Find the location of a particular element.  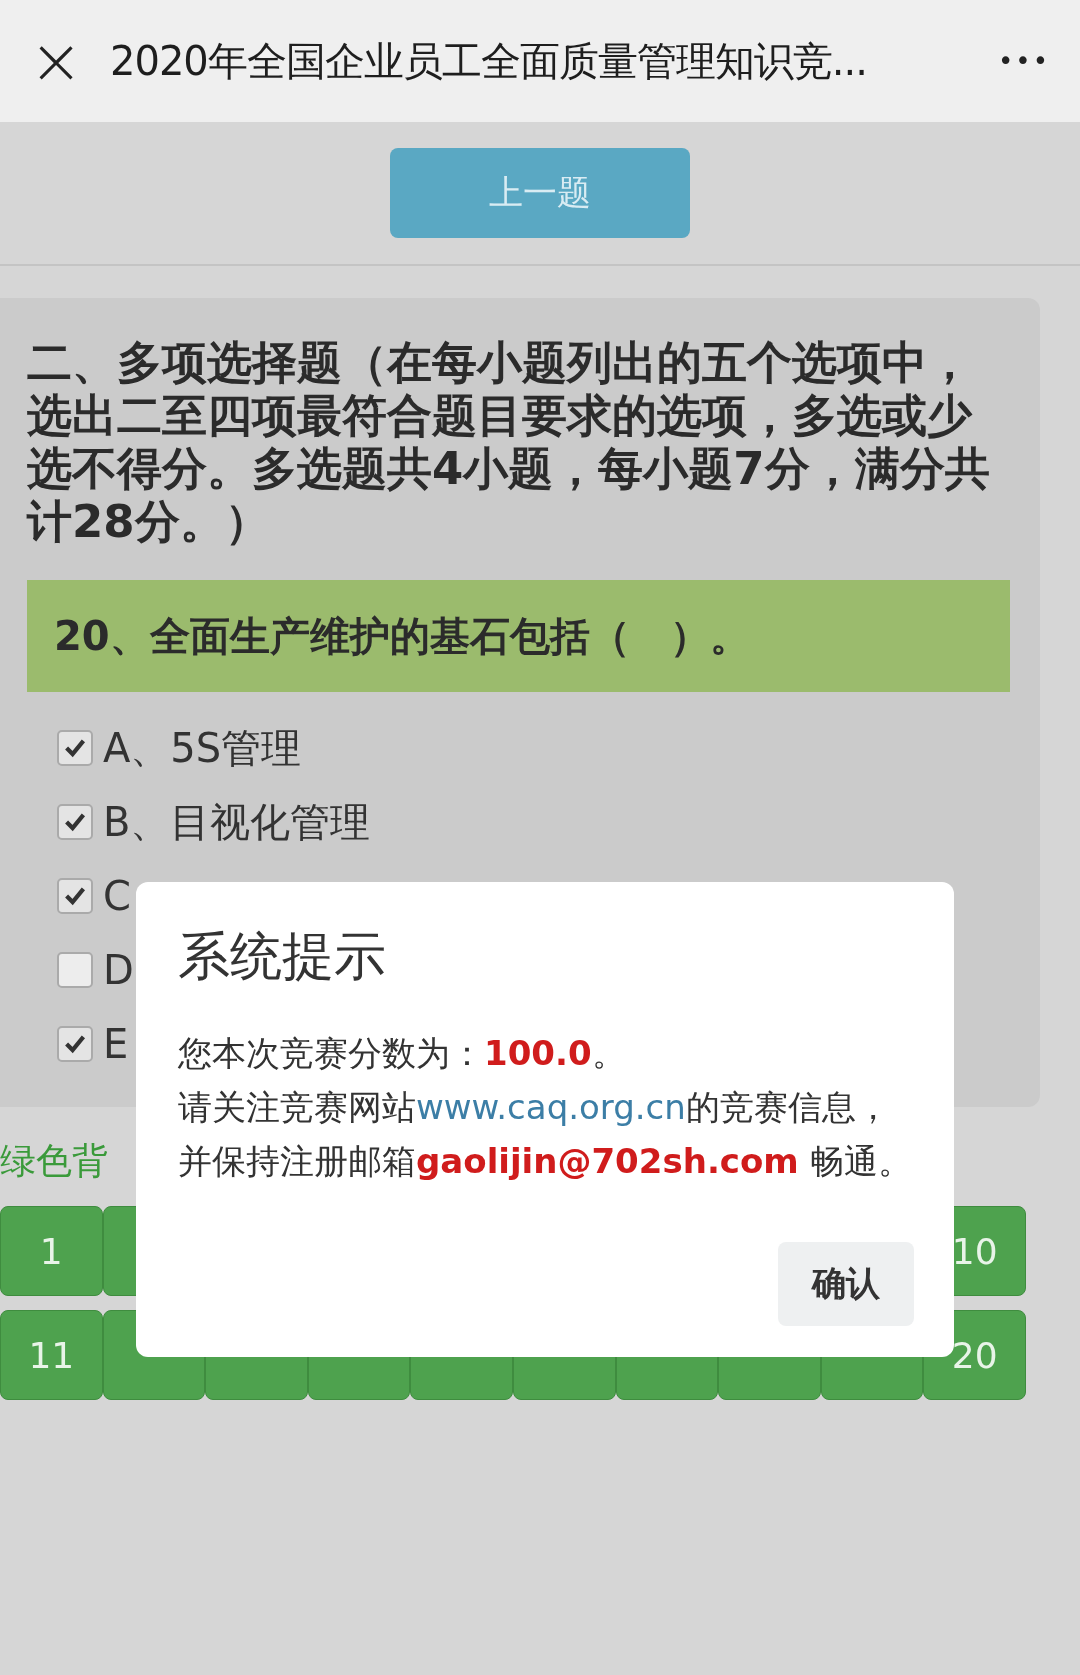

confirm-button: 确认 is located at coordinates (846, 1284).